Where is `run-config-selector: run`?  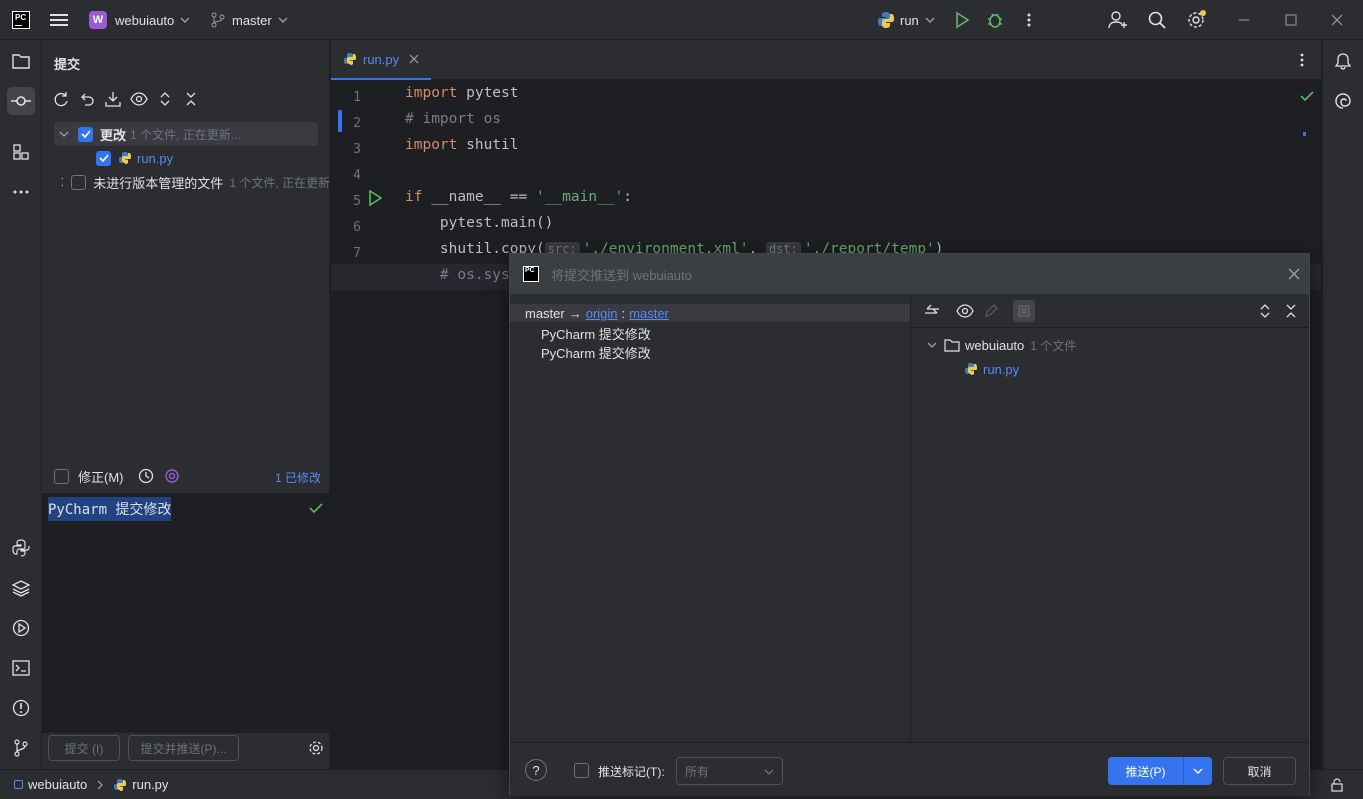
run-config-selector: run is located at coordinates (907, 20).